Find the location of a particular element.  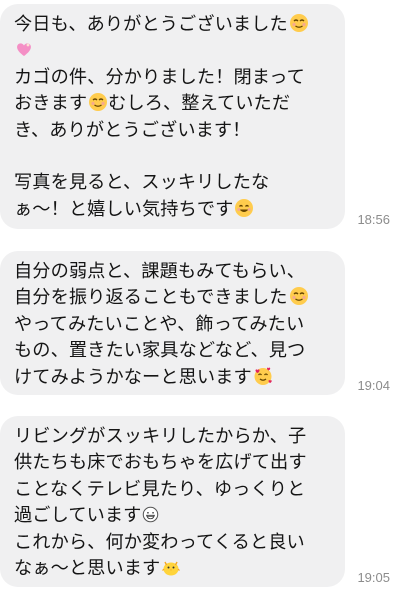

message-line: 今日も、ありがとうございました is located at coordinates (172, 25).